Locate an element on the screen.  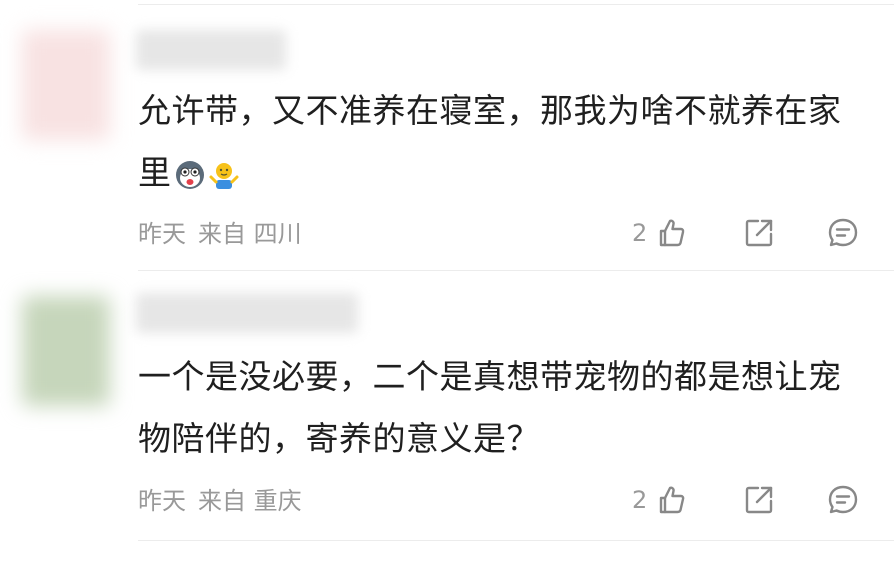
comment-location: 来自 四川 is located at coordinates (250, 234).